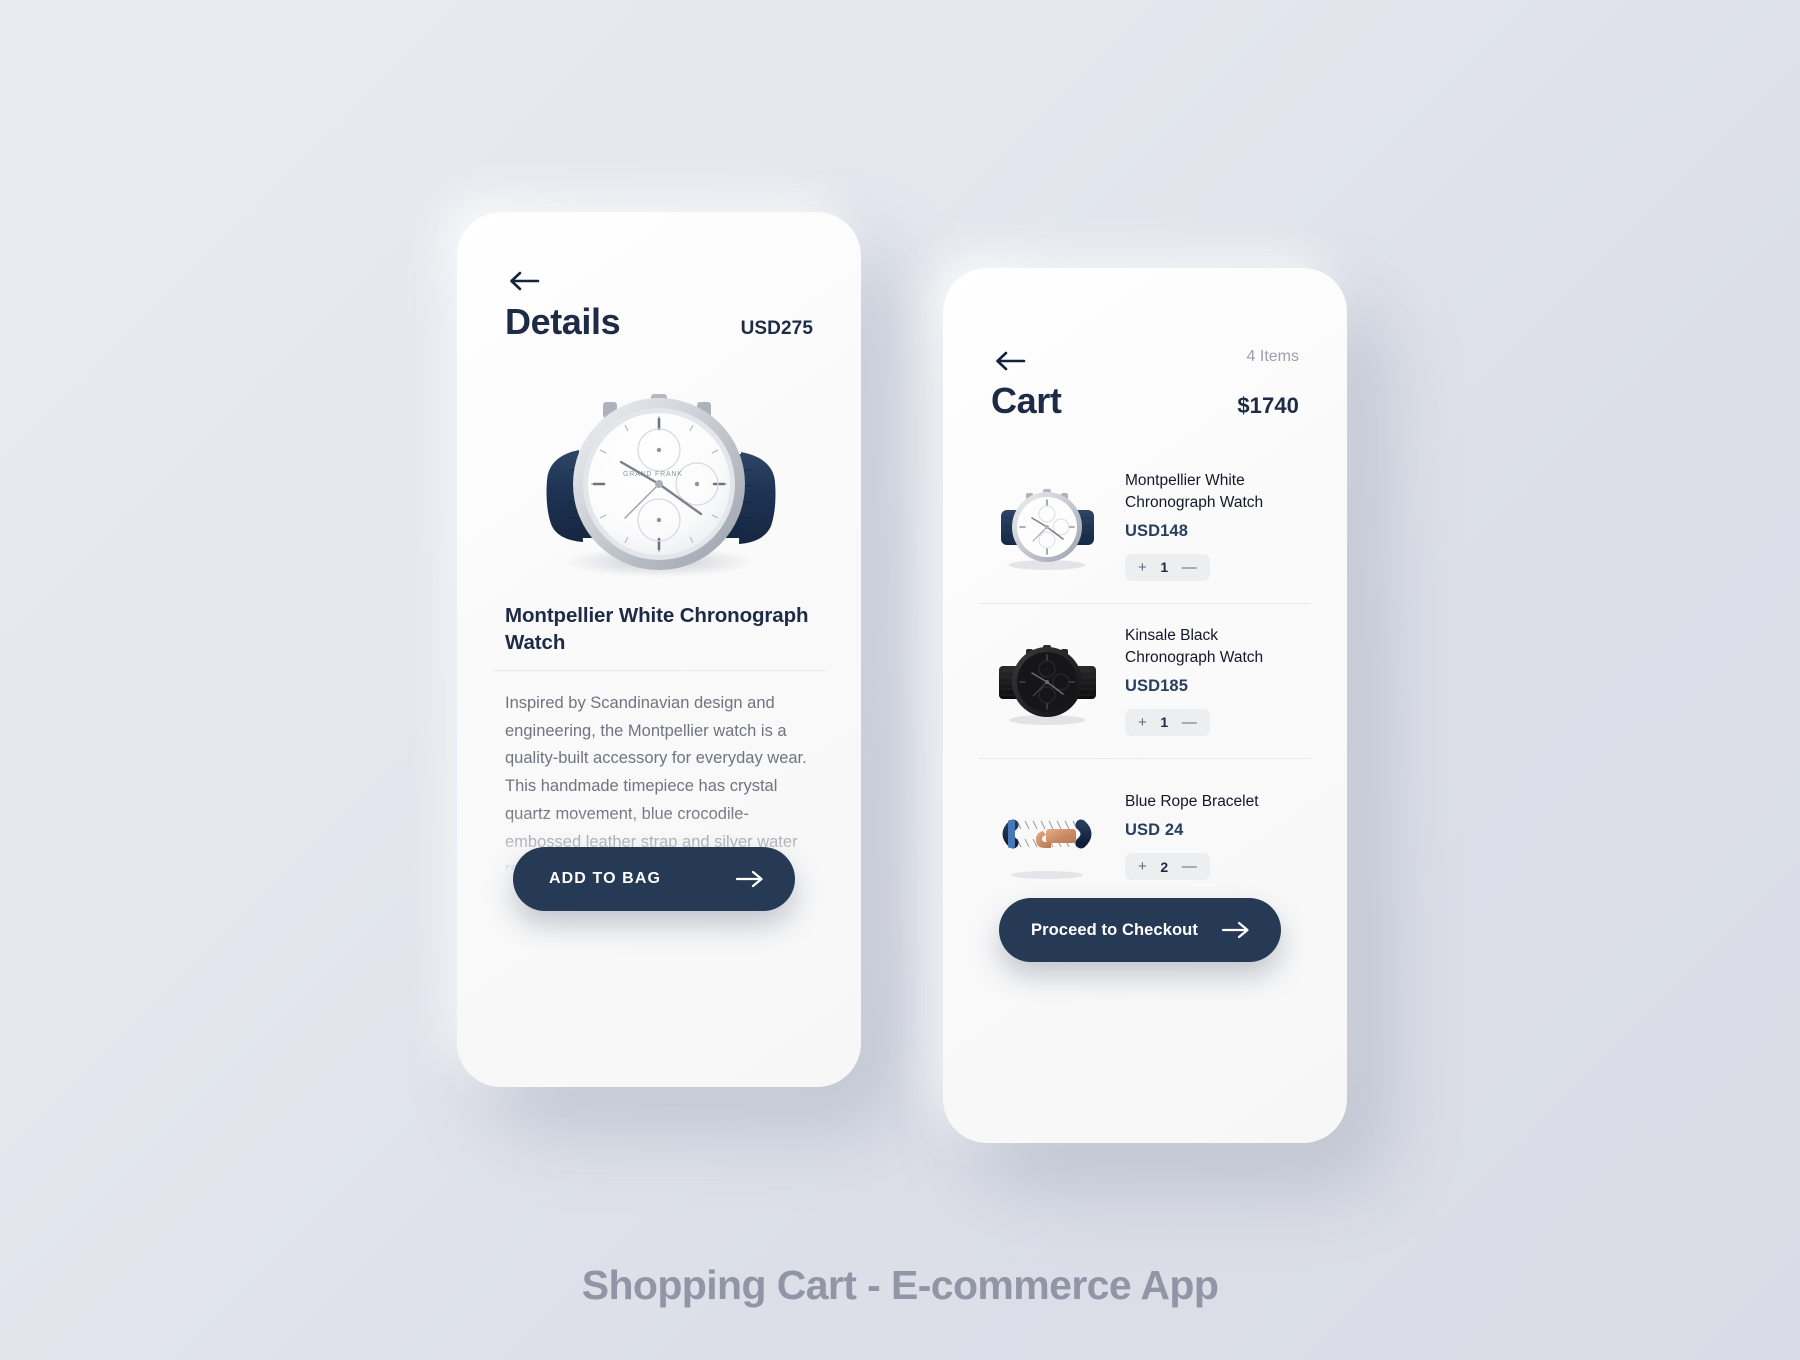 This screenshot has height=1360, width=1800. Describe the element at coordinates (659, 479) in the screenshot. I see `hero-product-image: GRAND FRANK` at that location.